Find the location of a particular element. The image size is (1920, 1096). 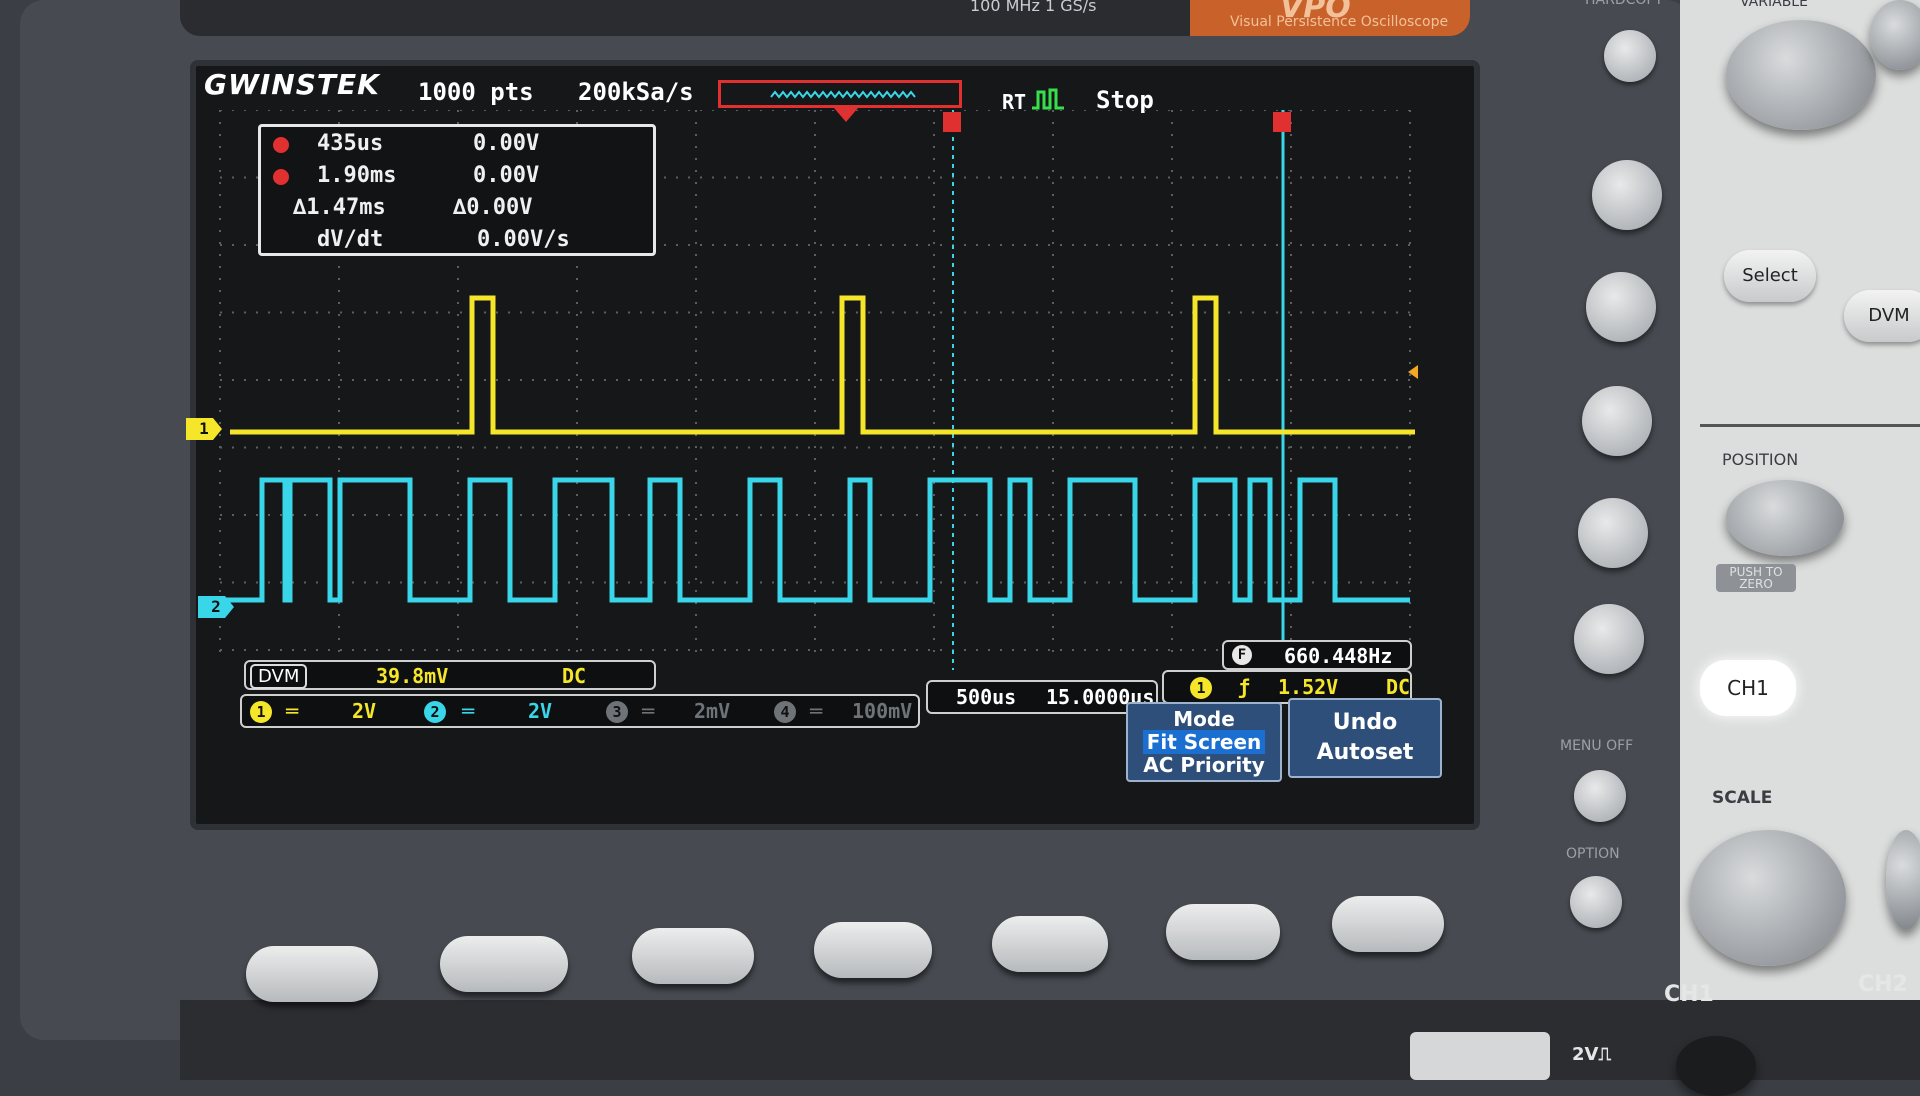

ch1-input-label: CH1 is located at coordinates (1689, 994).